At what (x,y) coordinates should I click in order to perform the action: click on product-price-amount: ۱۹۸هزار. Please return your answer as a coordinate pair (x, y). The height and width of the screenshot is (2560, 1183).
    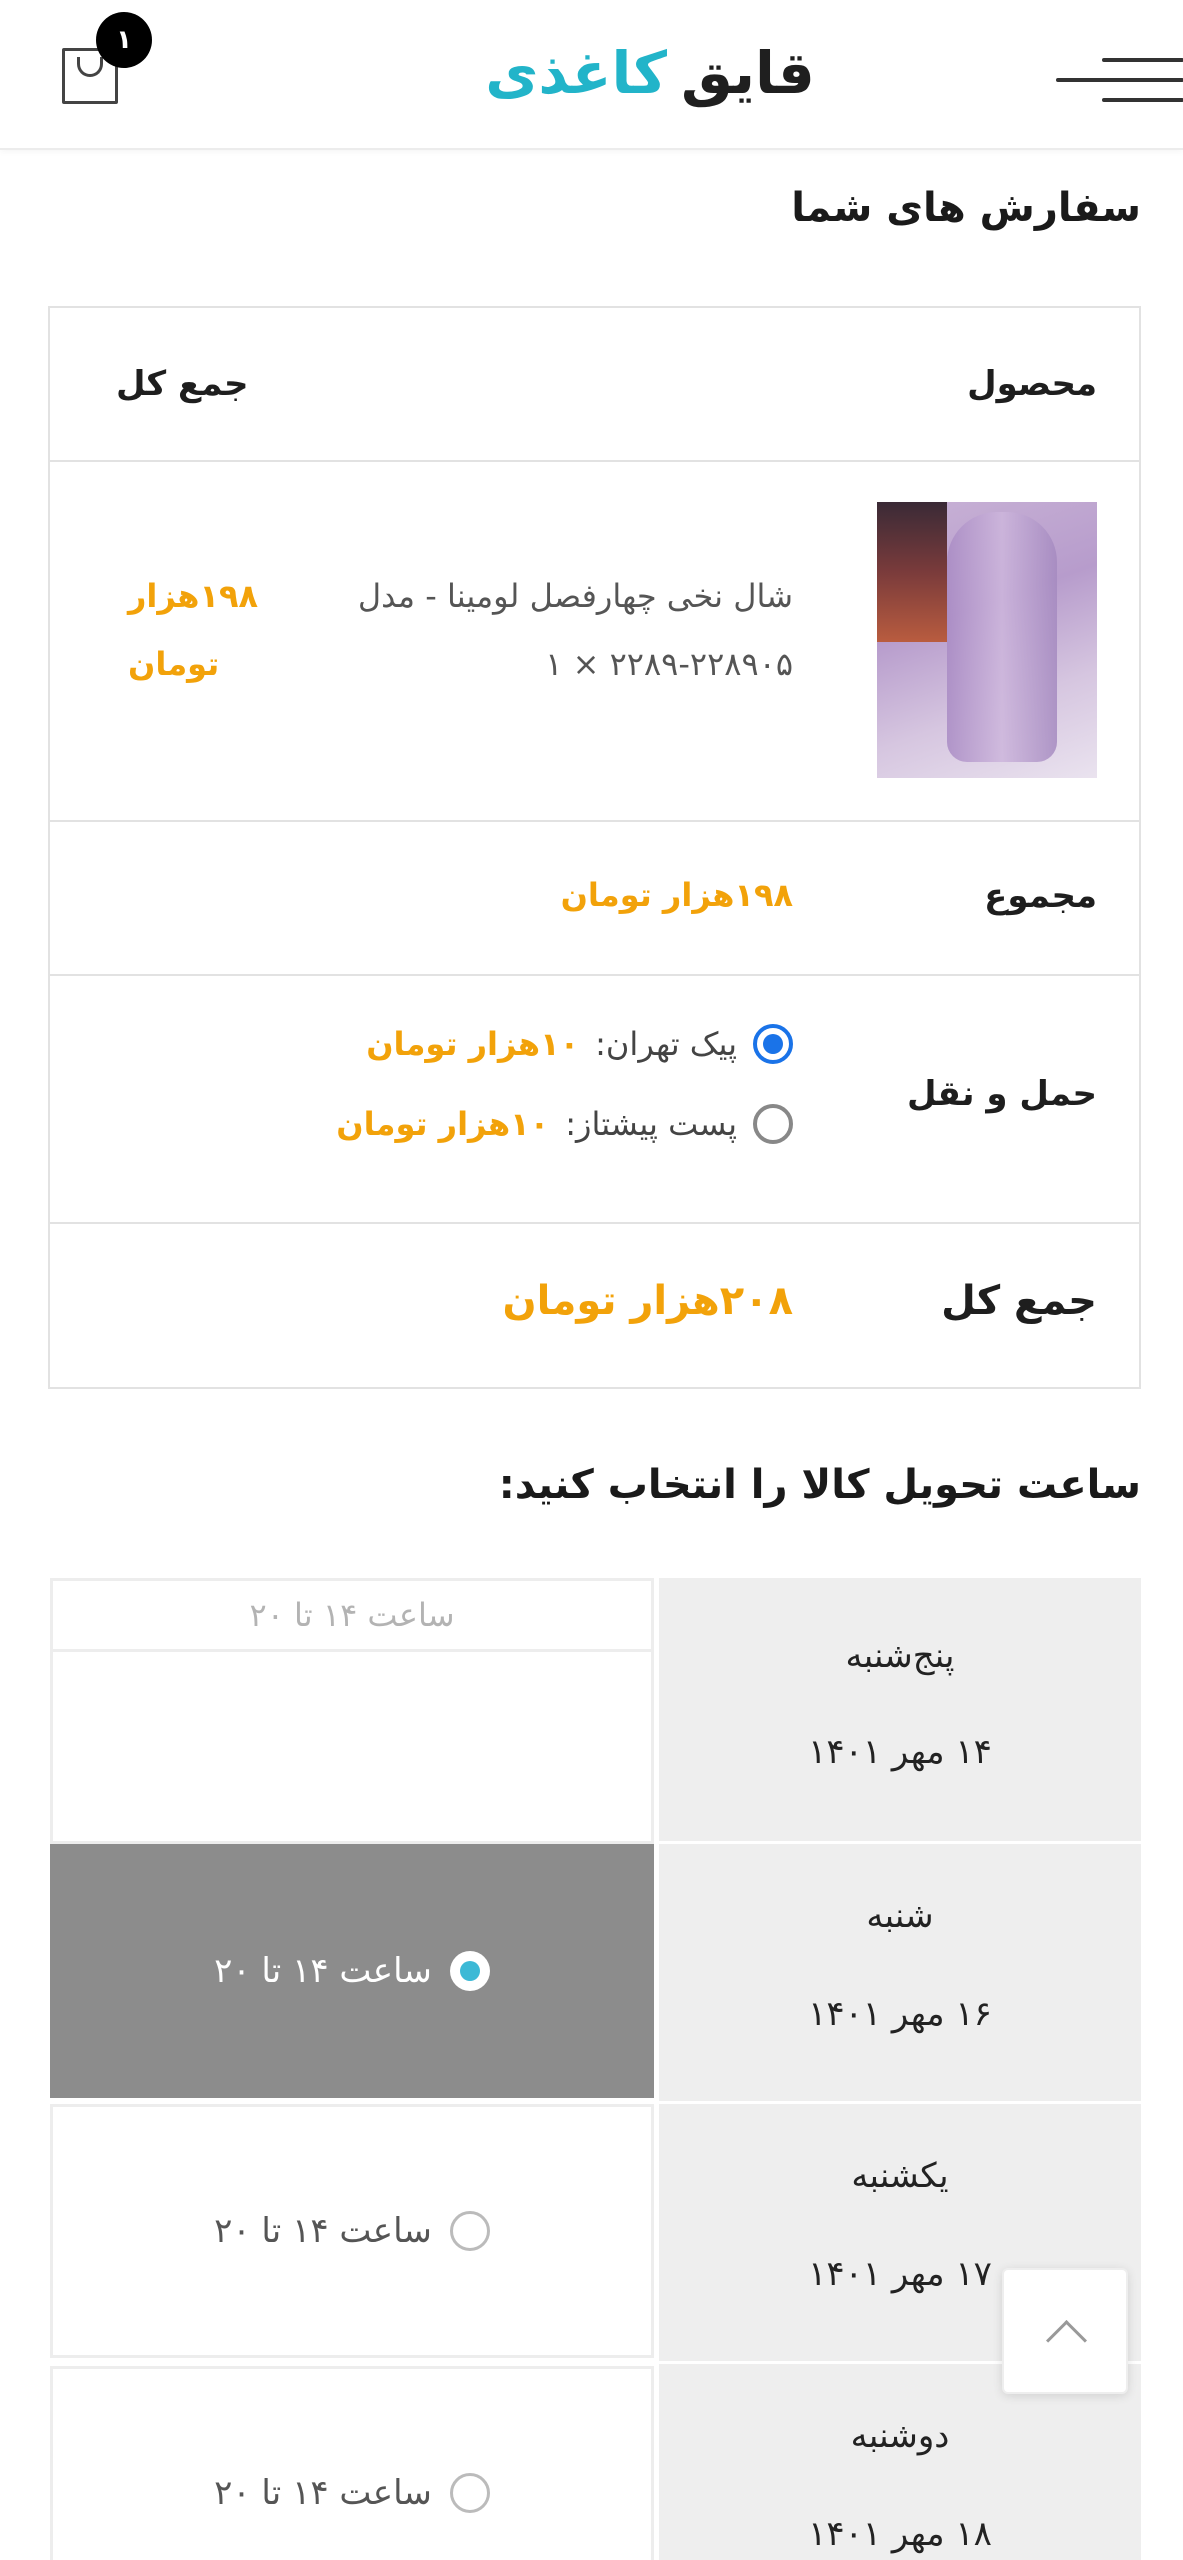
    Looking at the image, I should click on (193, 596).